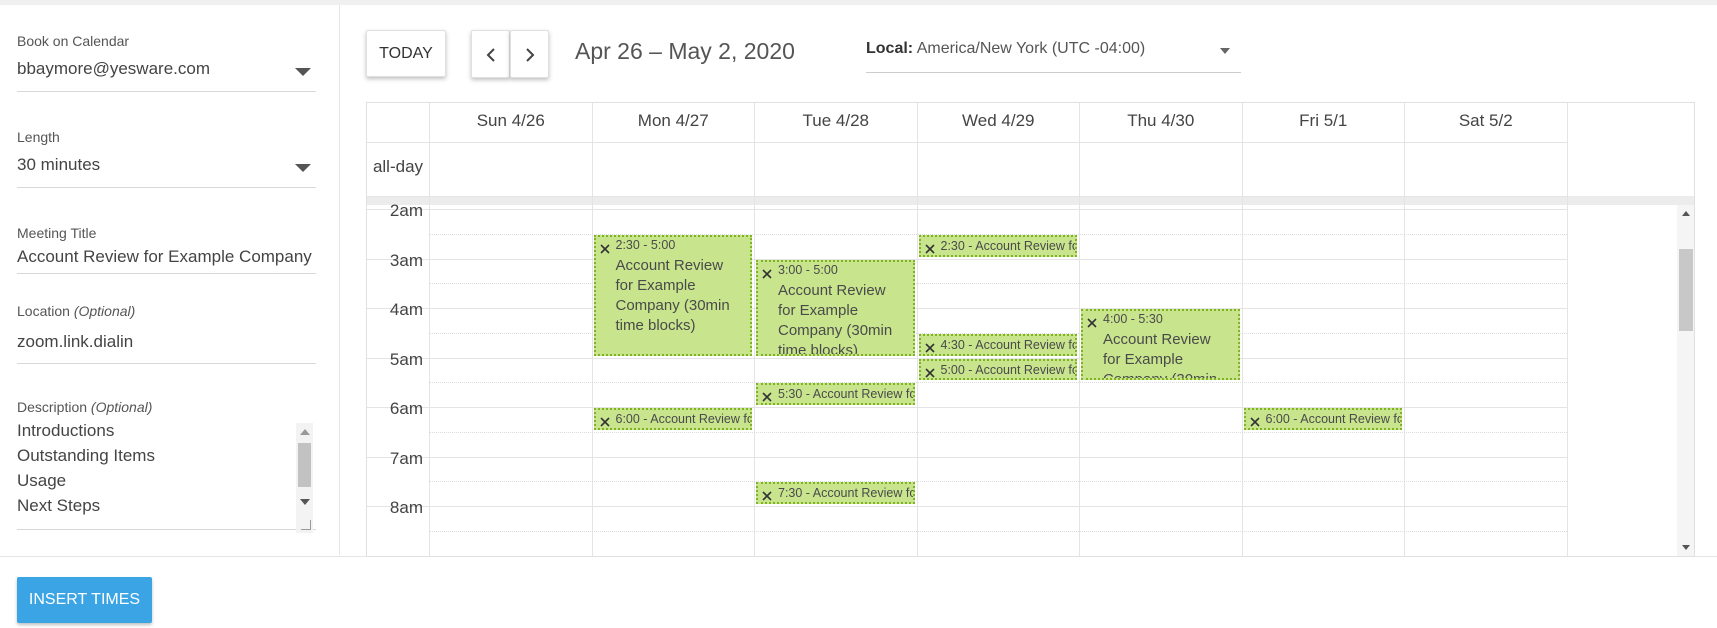  I want to click on next-week-button, so click(529, 54).